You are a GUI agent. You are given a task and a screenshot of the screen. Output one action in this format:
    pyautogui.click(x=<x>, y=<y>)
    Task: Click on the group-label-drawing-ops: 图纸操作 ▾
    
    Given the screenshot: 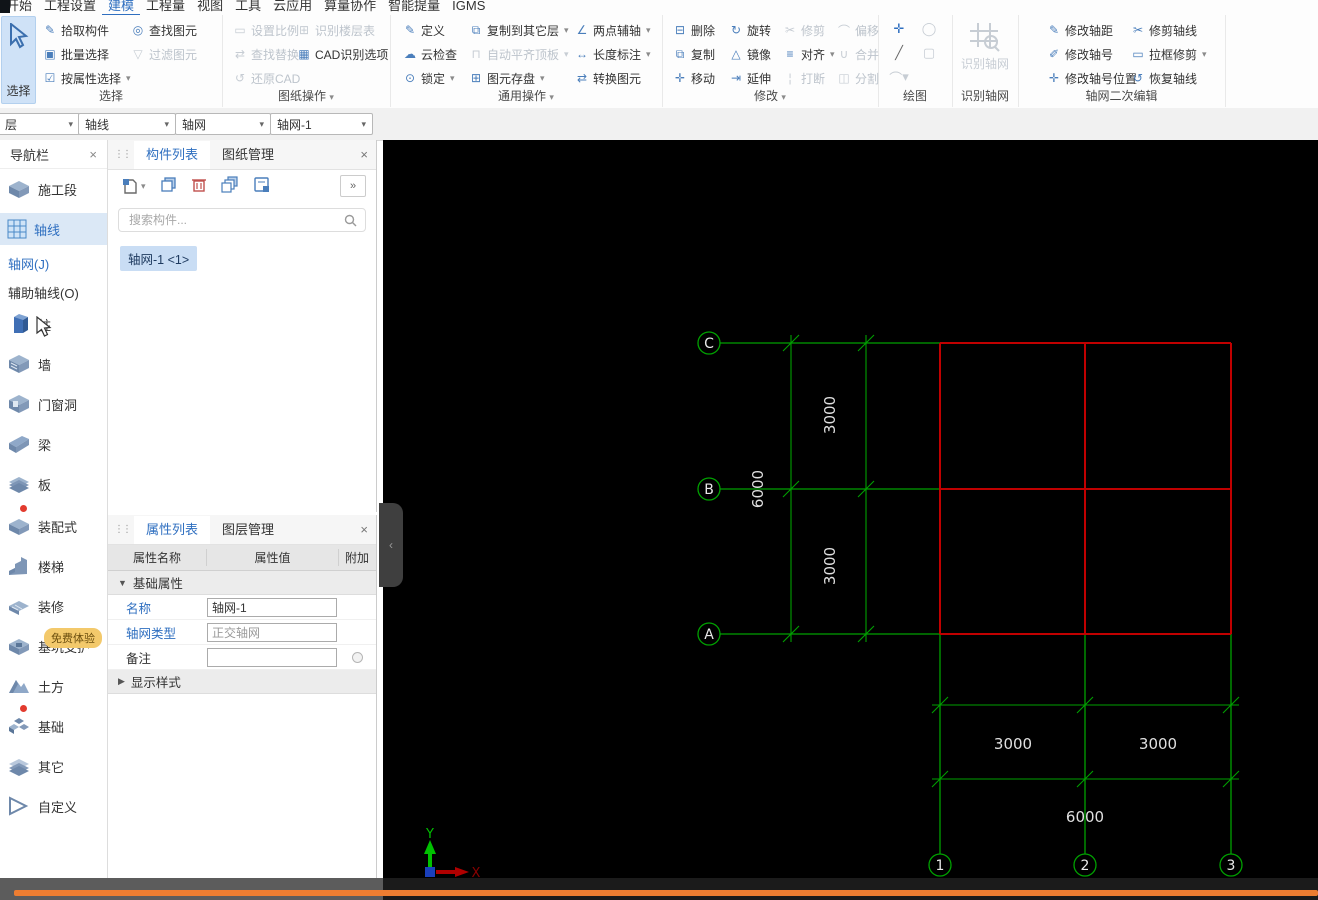 What is the action you would take?
    pyautogui.click(x=306, y=95)
    